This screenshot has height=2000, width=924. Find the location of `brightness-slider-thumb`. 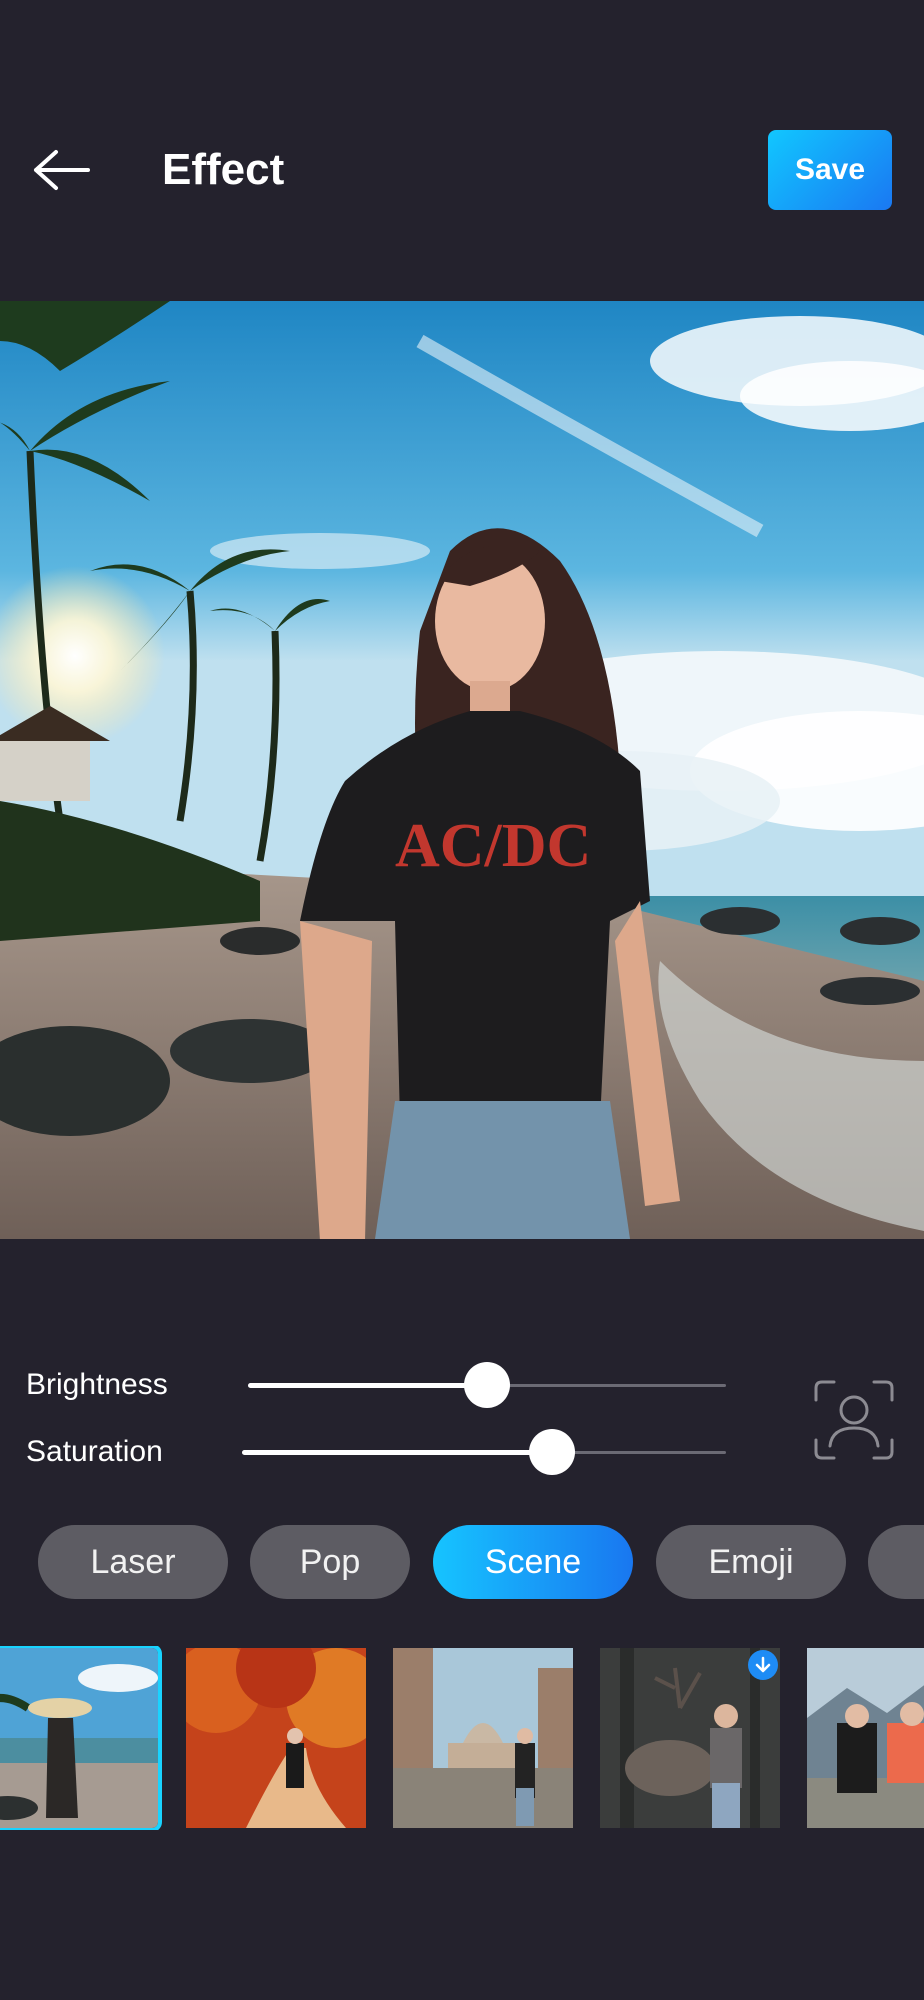

brightness-slider-thumb is located at coordinates (487, 1385).